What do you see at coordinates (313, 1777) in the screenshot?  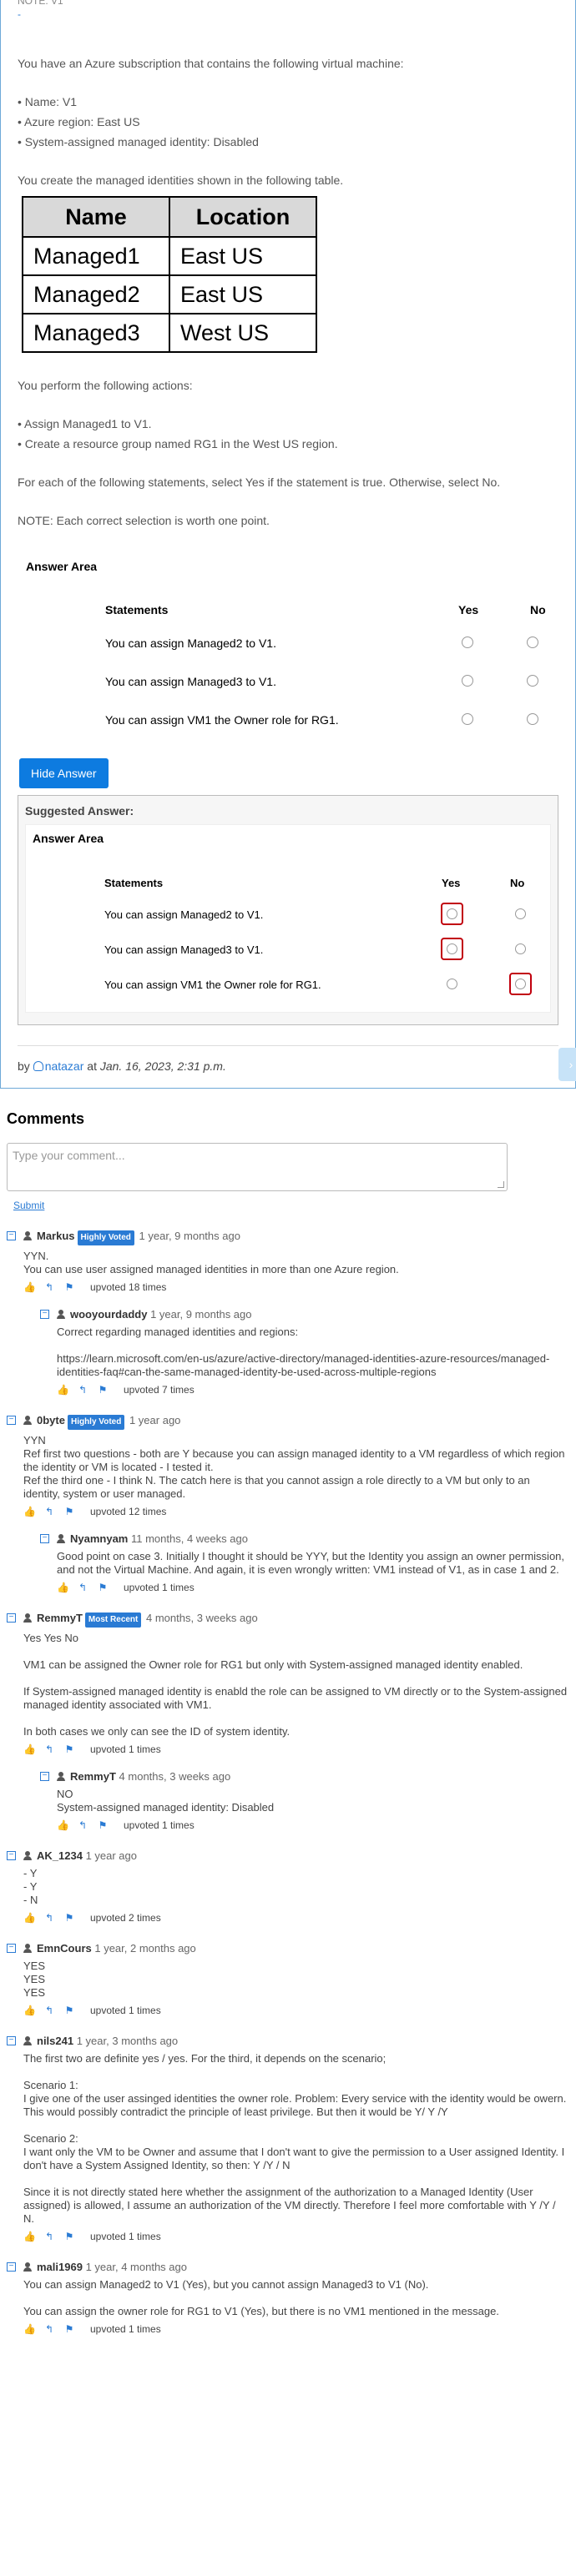 I see `comment-header: RemmyT 4 months, 3 weeks ago` at bounding box center [313, 1777].